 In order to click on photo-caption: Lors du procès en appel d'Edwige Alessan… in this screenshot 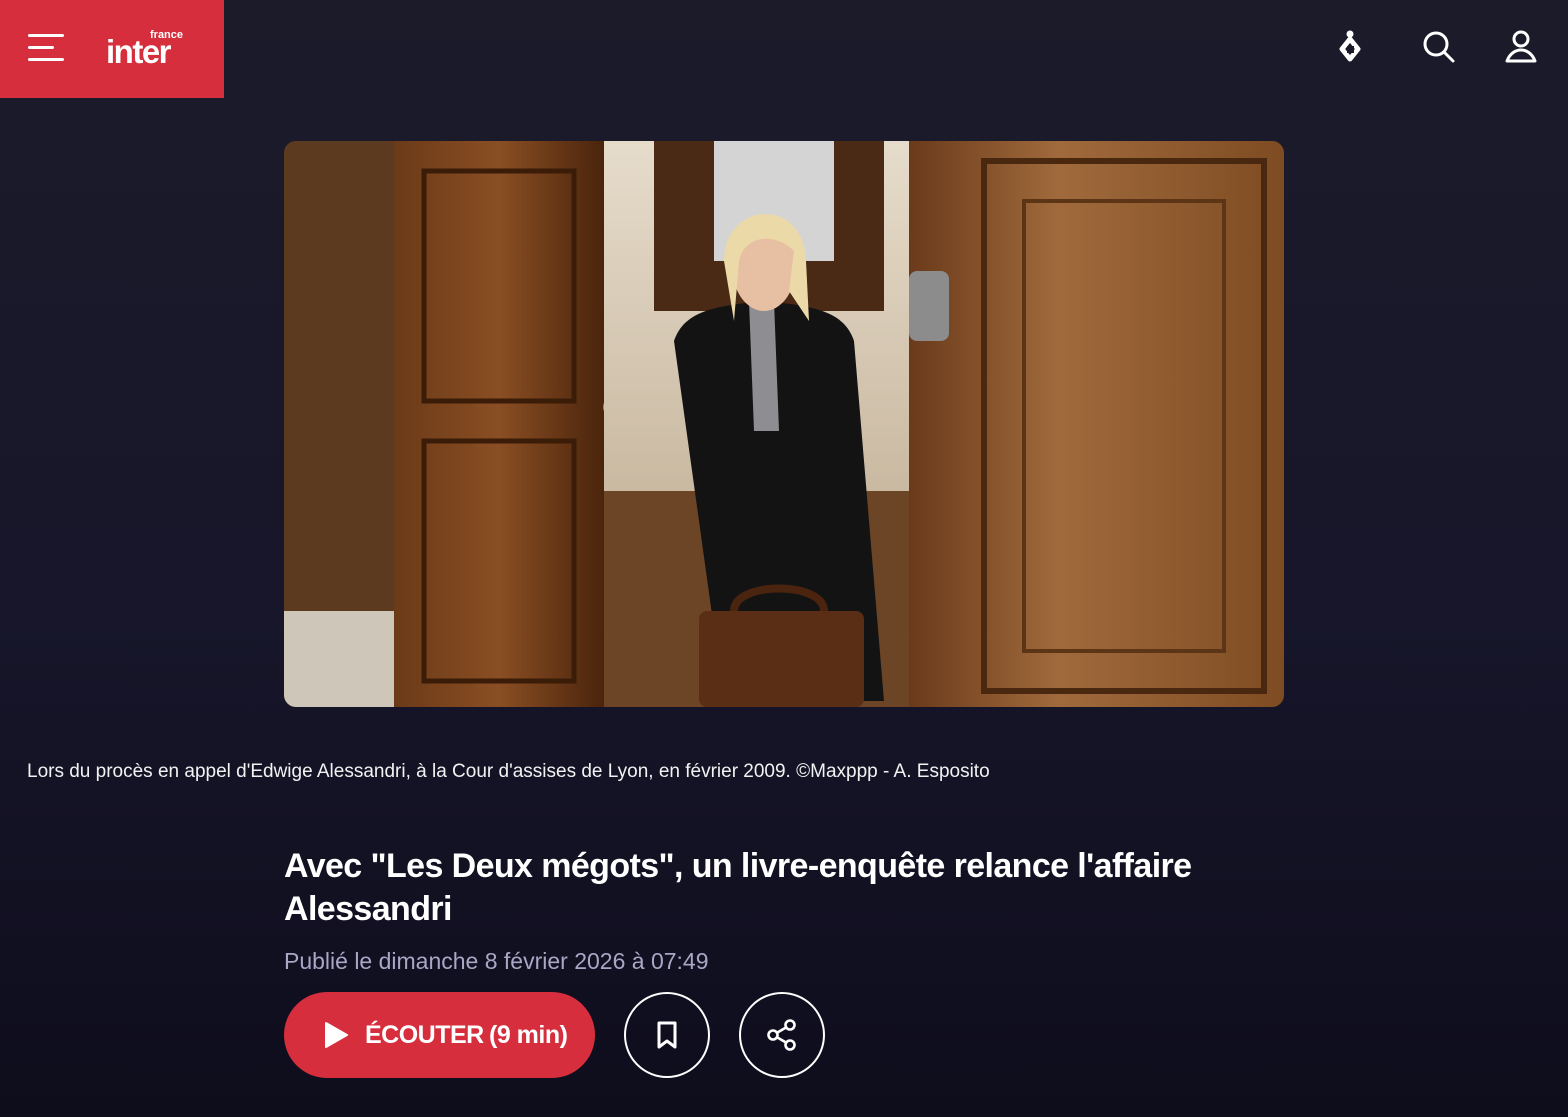, I will do `click(508, 771)`.